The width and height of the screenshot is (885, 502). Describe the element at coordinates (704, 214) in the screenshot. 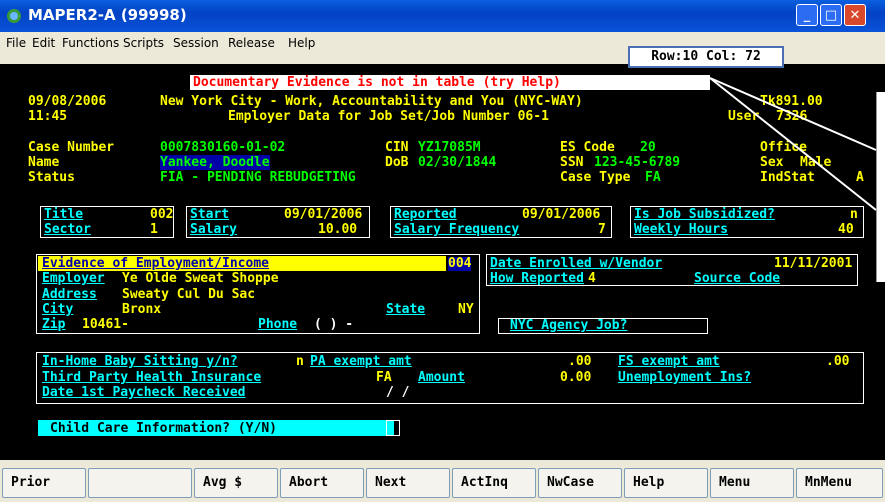

I see `subsidized-label: Is Job Subsidized?` at that location.